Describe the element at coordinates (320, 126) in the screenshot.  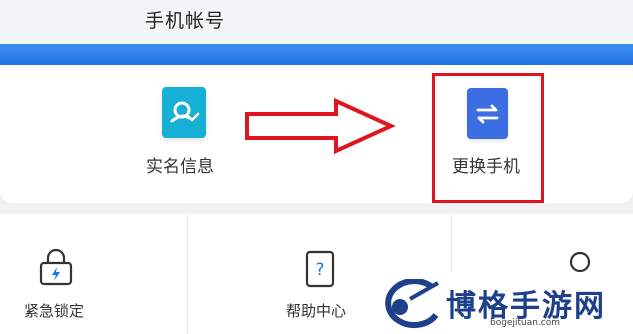
I see `red-arrow-icon` at that location.